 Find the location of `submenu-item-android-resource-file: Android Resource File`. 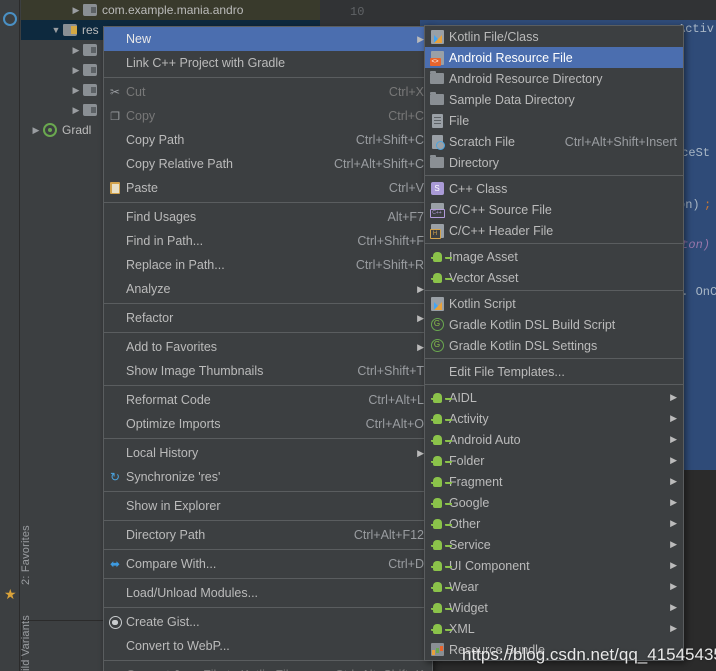

submenu-item-android-resource-file: Android Resource File is located at coordinates (554, 57).